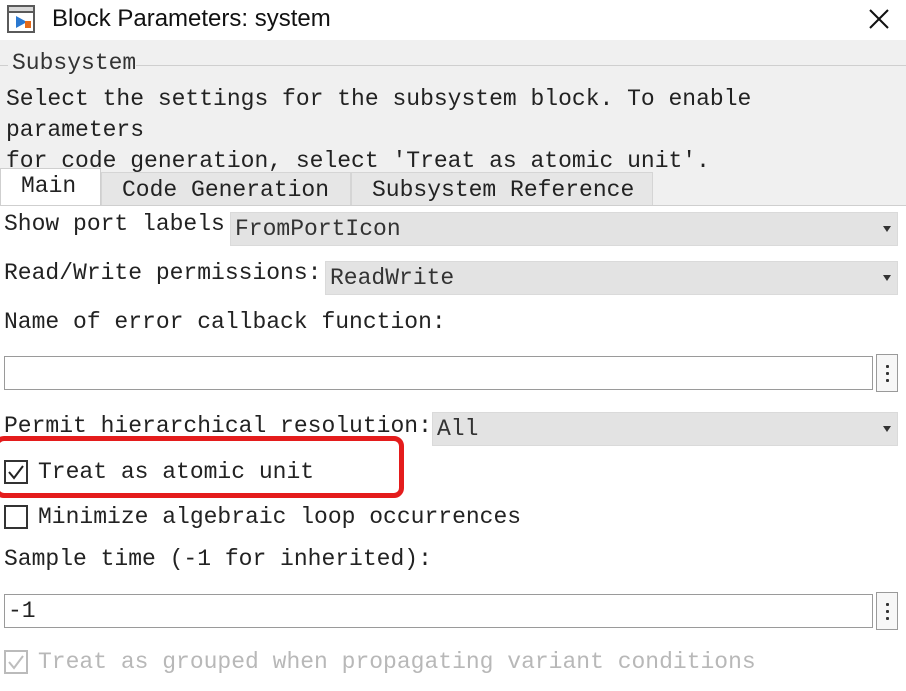  What do you see at coordinates (225, 322) in the screenshot?
I see `error-callback-label: Name of error callback function:` at bounding box center [225, 322].